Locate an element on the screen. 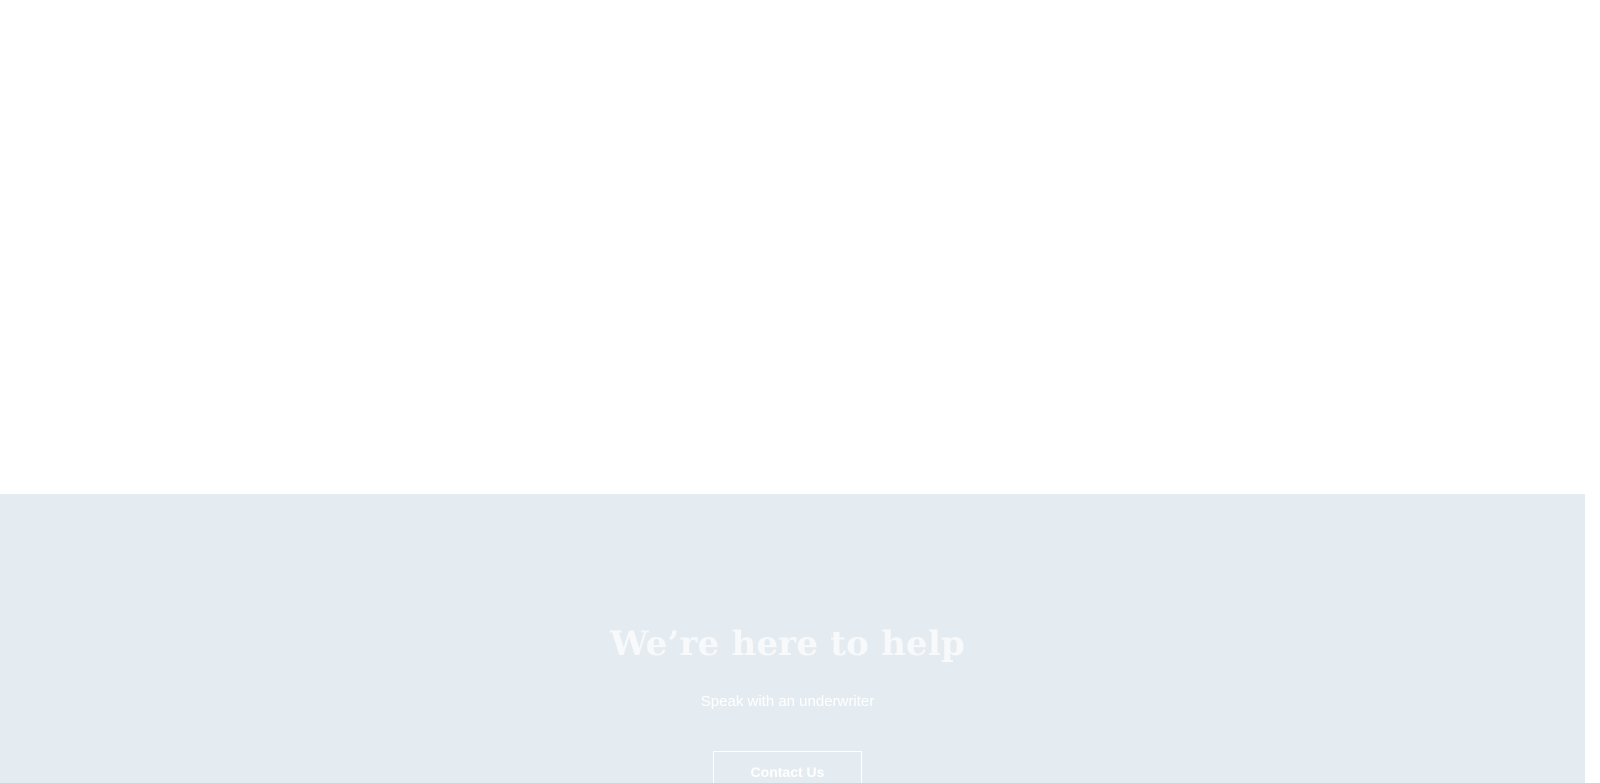 The width and height of the screenshot is (1600, 783). scrollbar is located at coordinates (1592, 391).